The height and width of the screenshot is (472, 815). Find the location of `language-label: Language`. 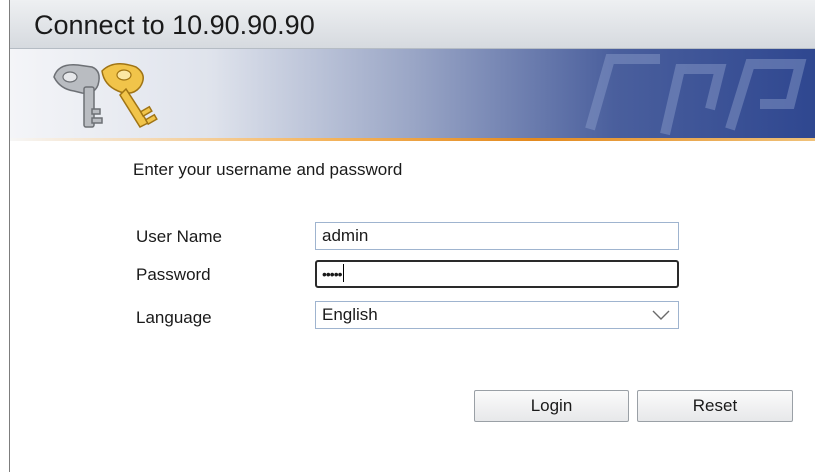

language-label: Language is located at coordinates (174, 317).